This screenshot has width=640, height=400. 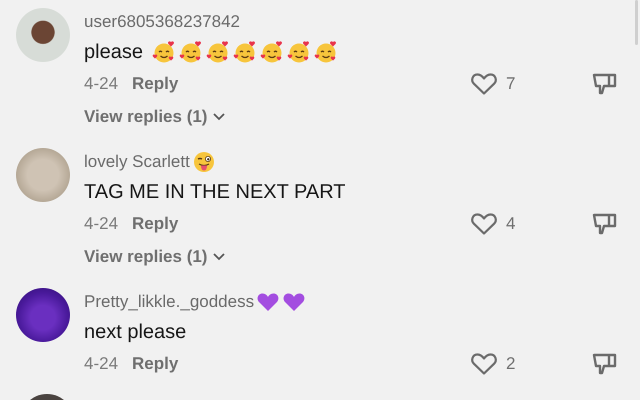 What do you see at coordinates (162, 22) in the screenshot?
I see `username: user6805368237842` at bounding box center [162, 22].